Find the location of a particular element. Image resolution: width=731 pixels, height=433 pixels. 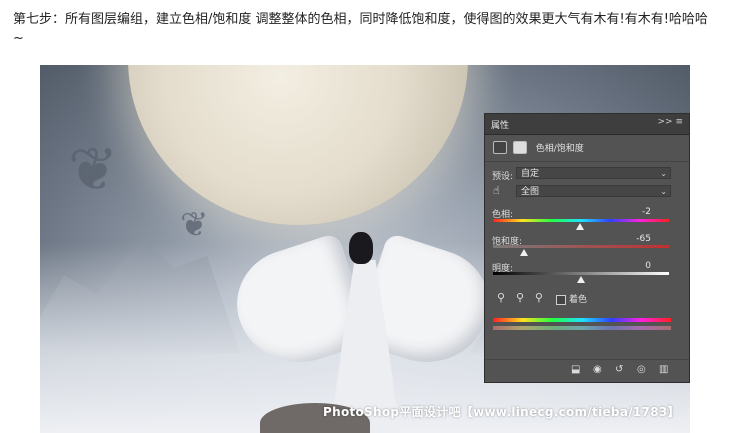

divider is located at coordinates (587, 161).